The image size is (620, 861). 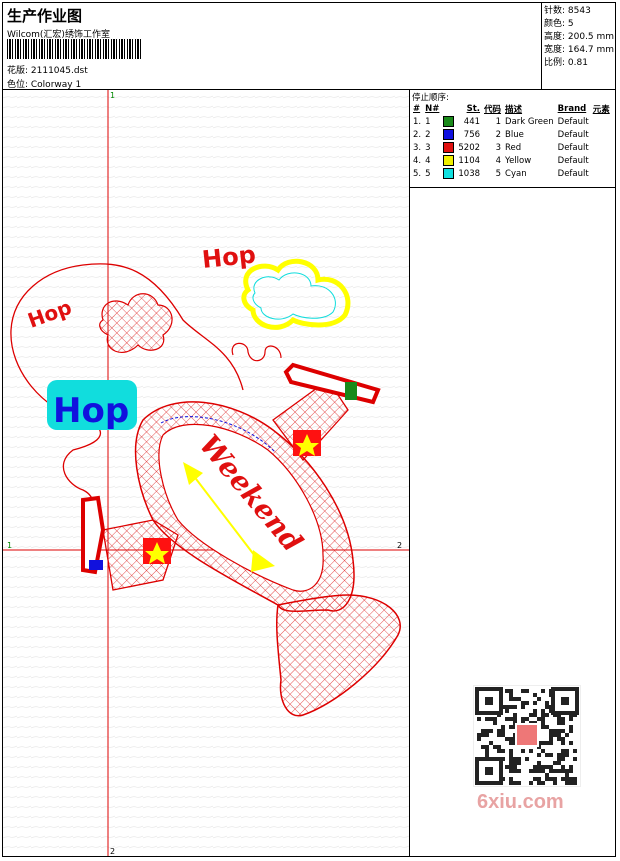 What do you see at coordinates (472, 121) in the screenshot?
I see `cell-st: 441` at bounding box center [472, 121].